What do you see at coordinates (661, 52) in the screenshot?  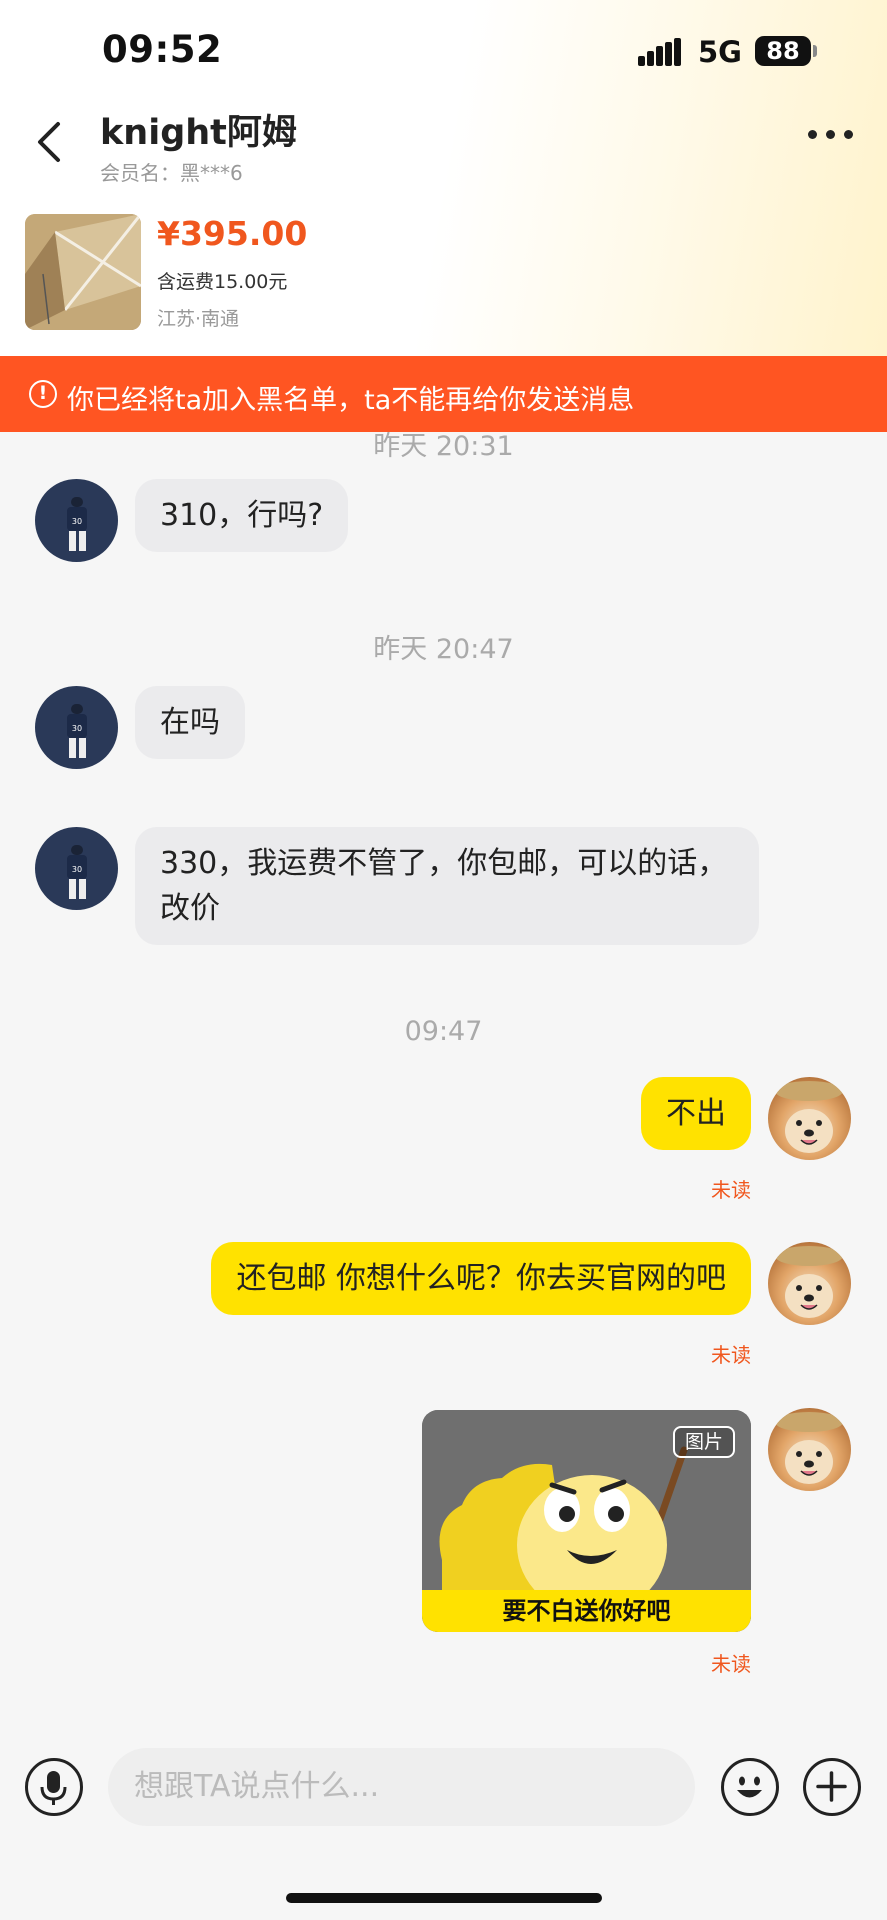 I see `signal-icon` at bounding box center [661, 52].